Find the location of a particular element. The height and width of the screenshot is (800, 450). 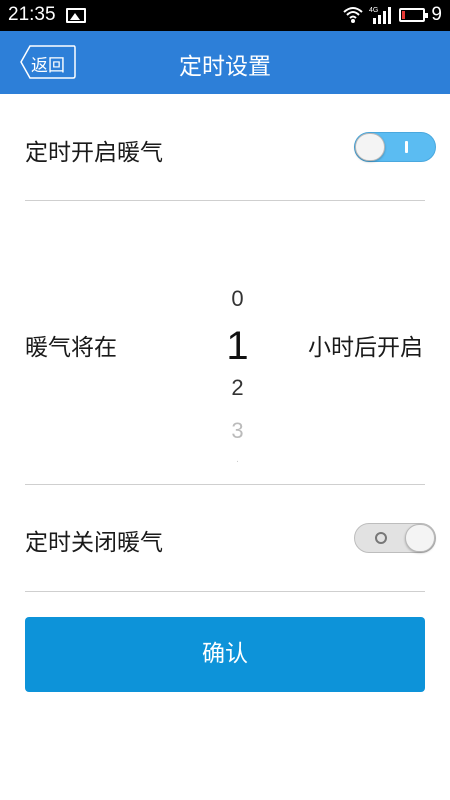

picker-option: 2 is located at coordinates (237, 388).